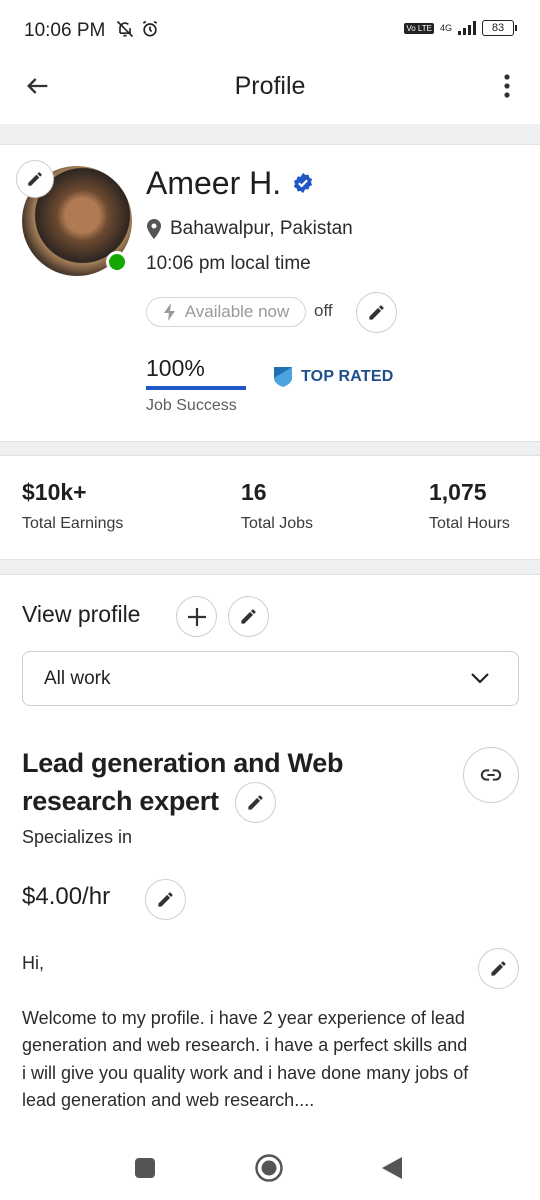 The height and width of the screenshot is (1200, 540). What do you see at coordinates (73, 523) in the screenshot?
I see `stat-label: Total Earnings` at bounding box center [73, 523].